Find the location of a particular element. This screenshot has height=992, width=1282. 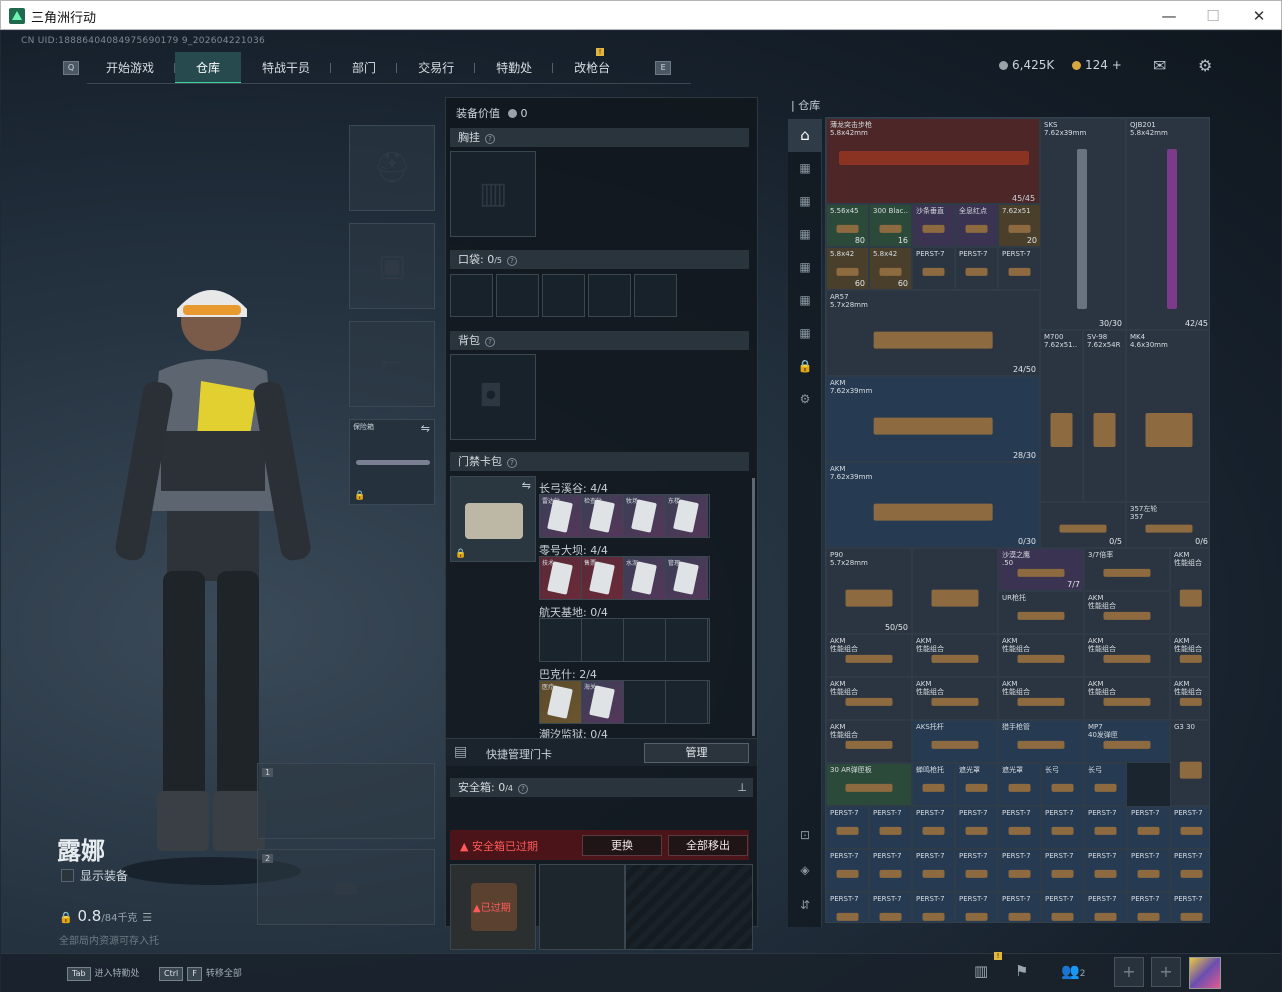

enter-special-ops-hint: Tab 进入特勤处 is located at coordinates (103, 973).